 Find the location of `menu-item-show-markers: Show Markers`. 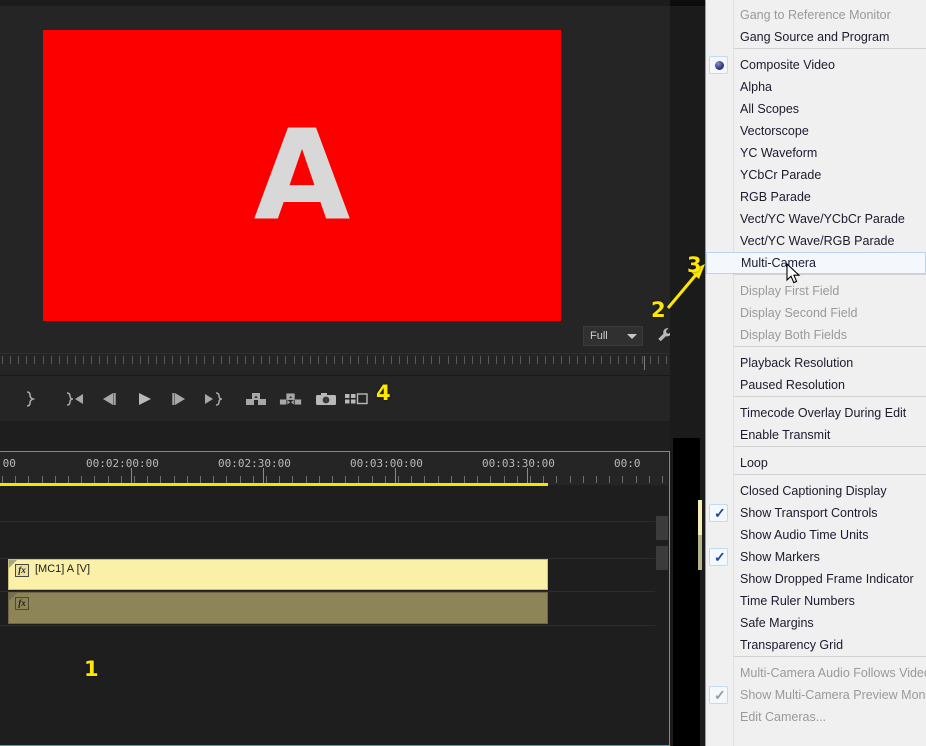

menu-item-show-markers: Show Markers is located at coordinates (816, 557).